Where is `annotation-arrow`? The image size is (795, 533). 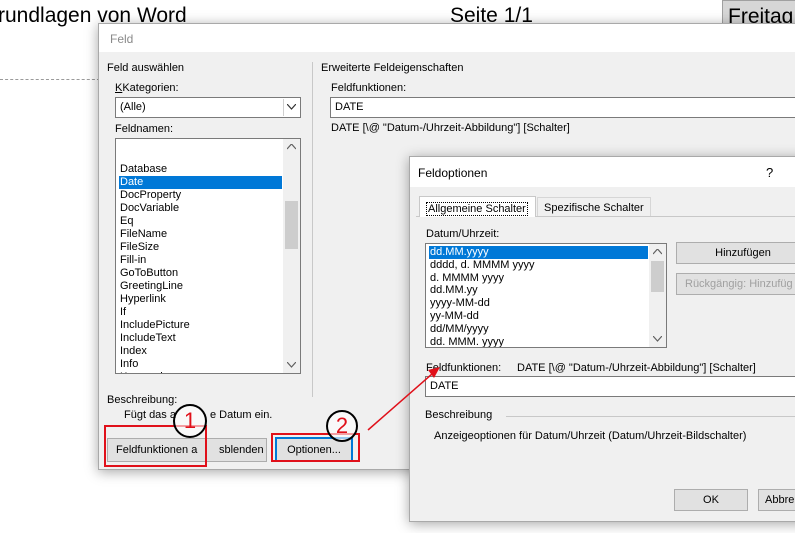 annotation-arrow is located at coordinates (403, 399).